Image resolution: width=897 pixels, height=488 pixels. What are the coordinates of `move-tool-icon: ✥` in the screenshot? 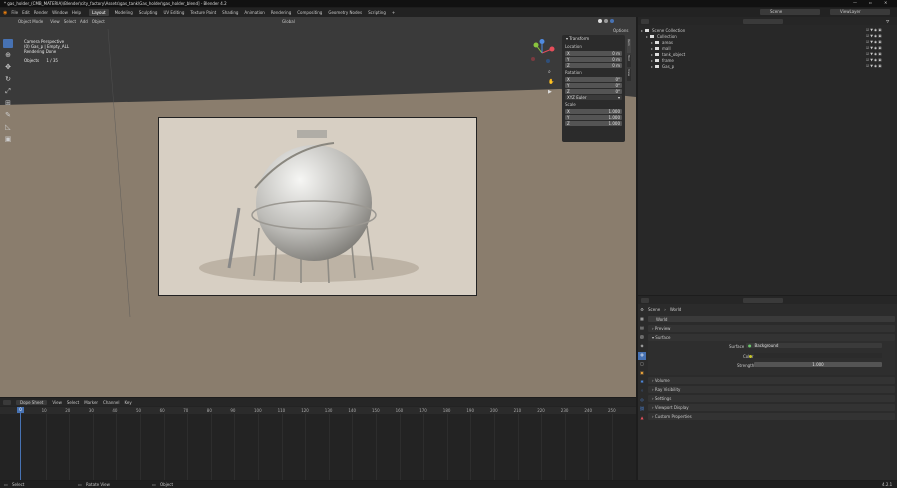 It's located at (8, 67).